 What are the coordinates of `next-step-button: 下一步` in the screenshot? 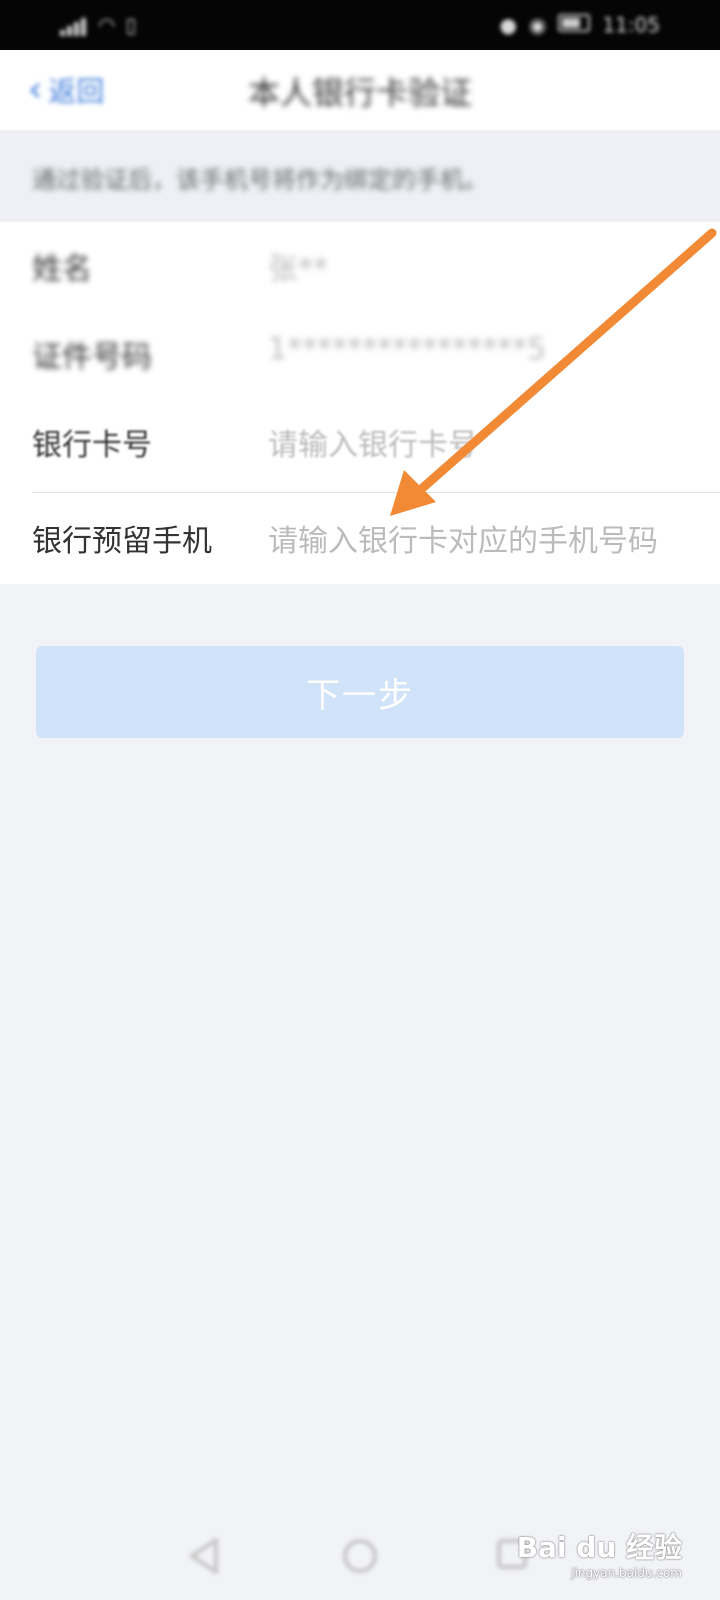 It's located at (360, 692).